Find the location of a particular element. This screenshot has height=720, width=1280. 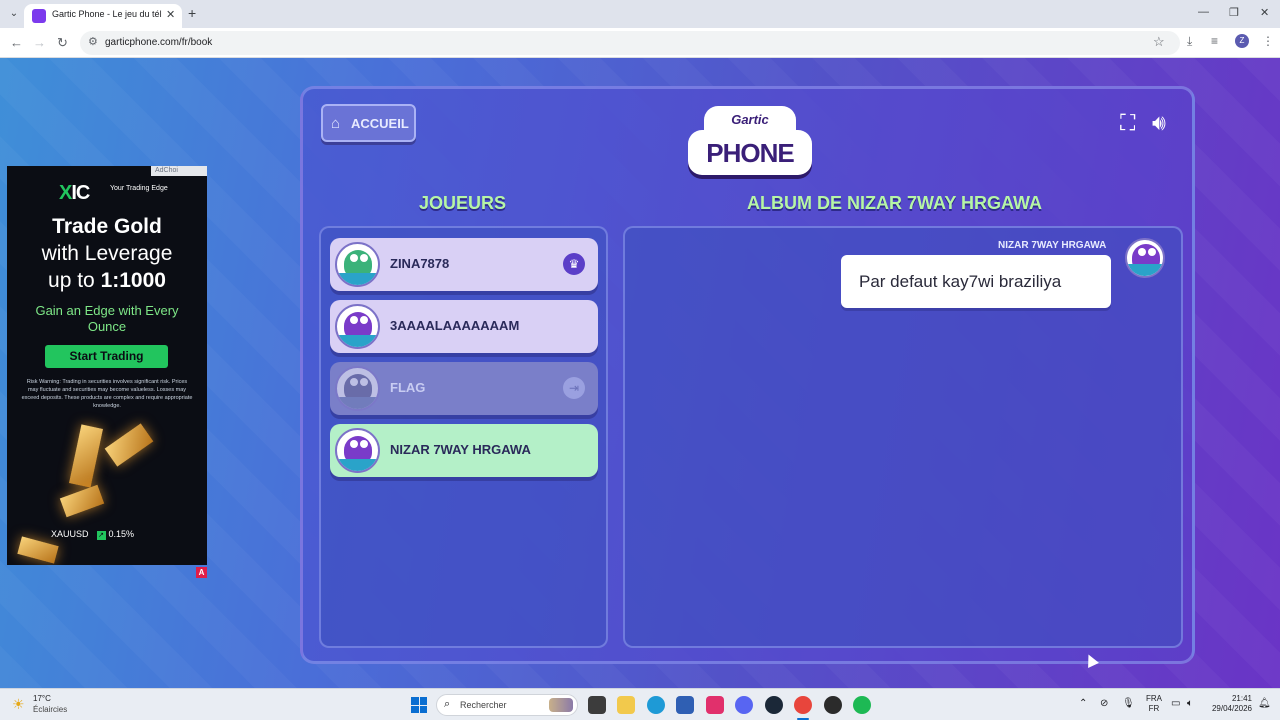

player-name: 3AAAALAAAAAAAM is located at coordinates (455, 325).